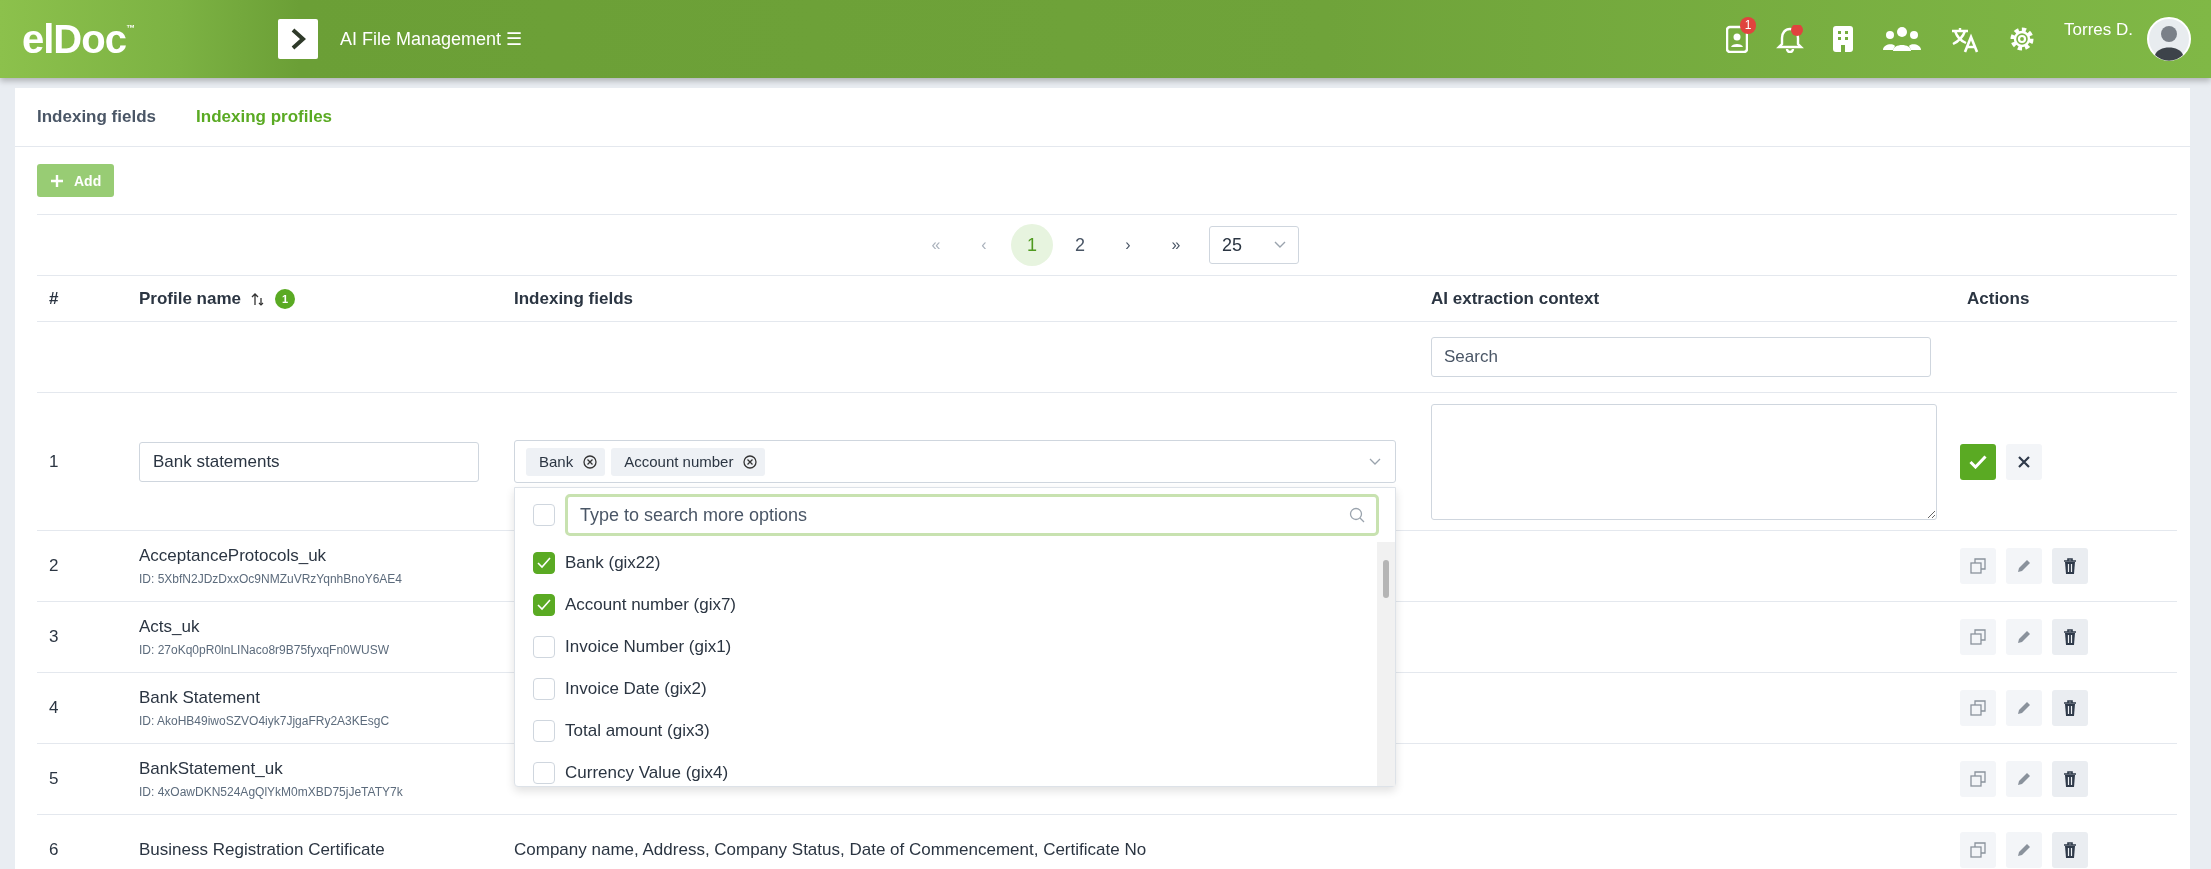 This screenshot has height=869, width=2211. I want to click on building-icon, so click(1843, 39).